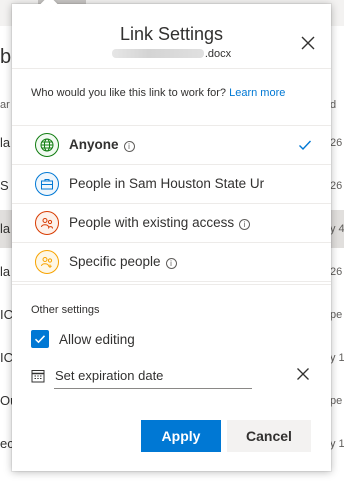  Describe the element at coordinates (337, 255) in the screenshot. I see `background-list-right: d 26 26 y 4 26 pe y 1 pe y 1` at that location.